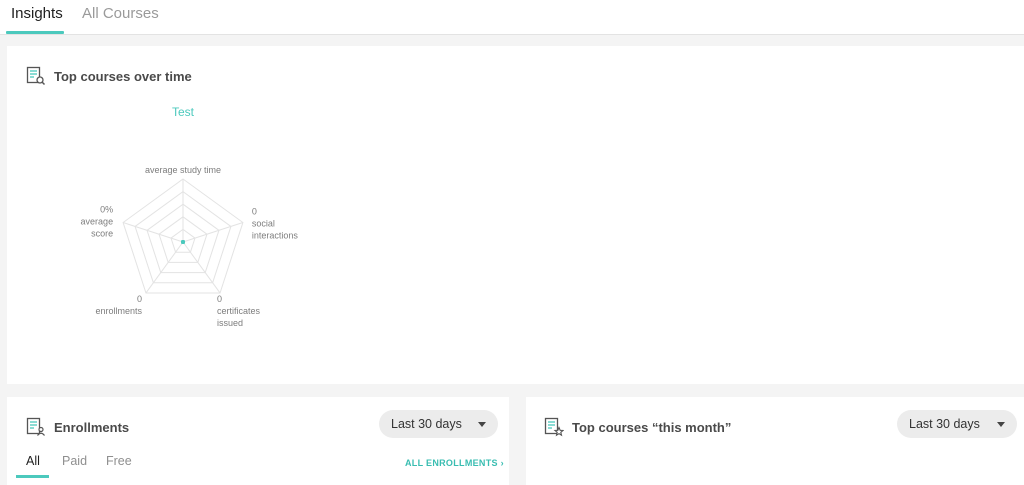  I want to click on radar-data-point, so click(183, 242).